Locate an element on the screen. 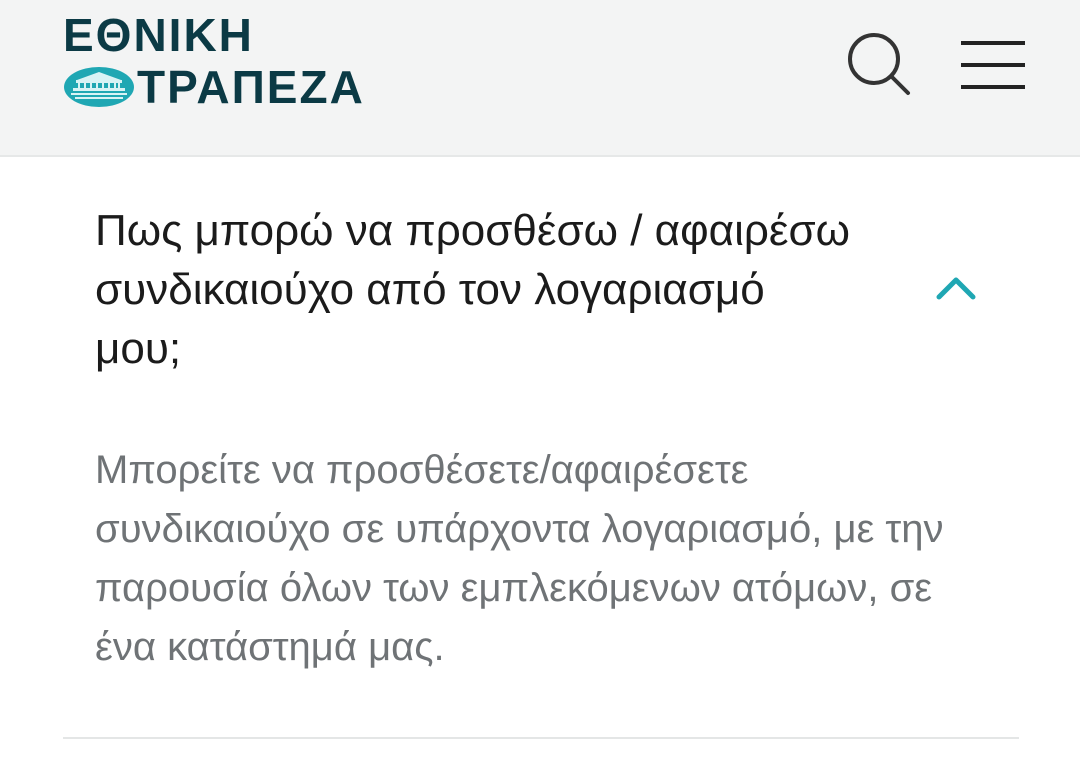 This screenshot has width=1080, height=758. nbg-logo: ΕΘΝΙΚΗ ΤΡΑΠΕΖΑ is located at coordinates (233, 62).